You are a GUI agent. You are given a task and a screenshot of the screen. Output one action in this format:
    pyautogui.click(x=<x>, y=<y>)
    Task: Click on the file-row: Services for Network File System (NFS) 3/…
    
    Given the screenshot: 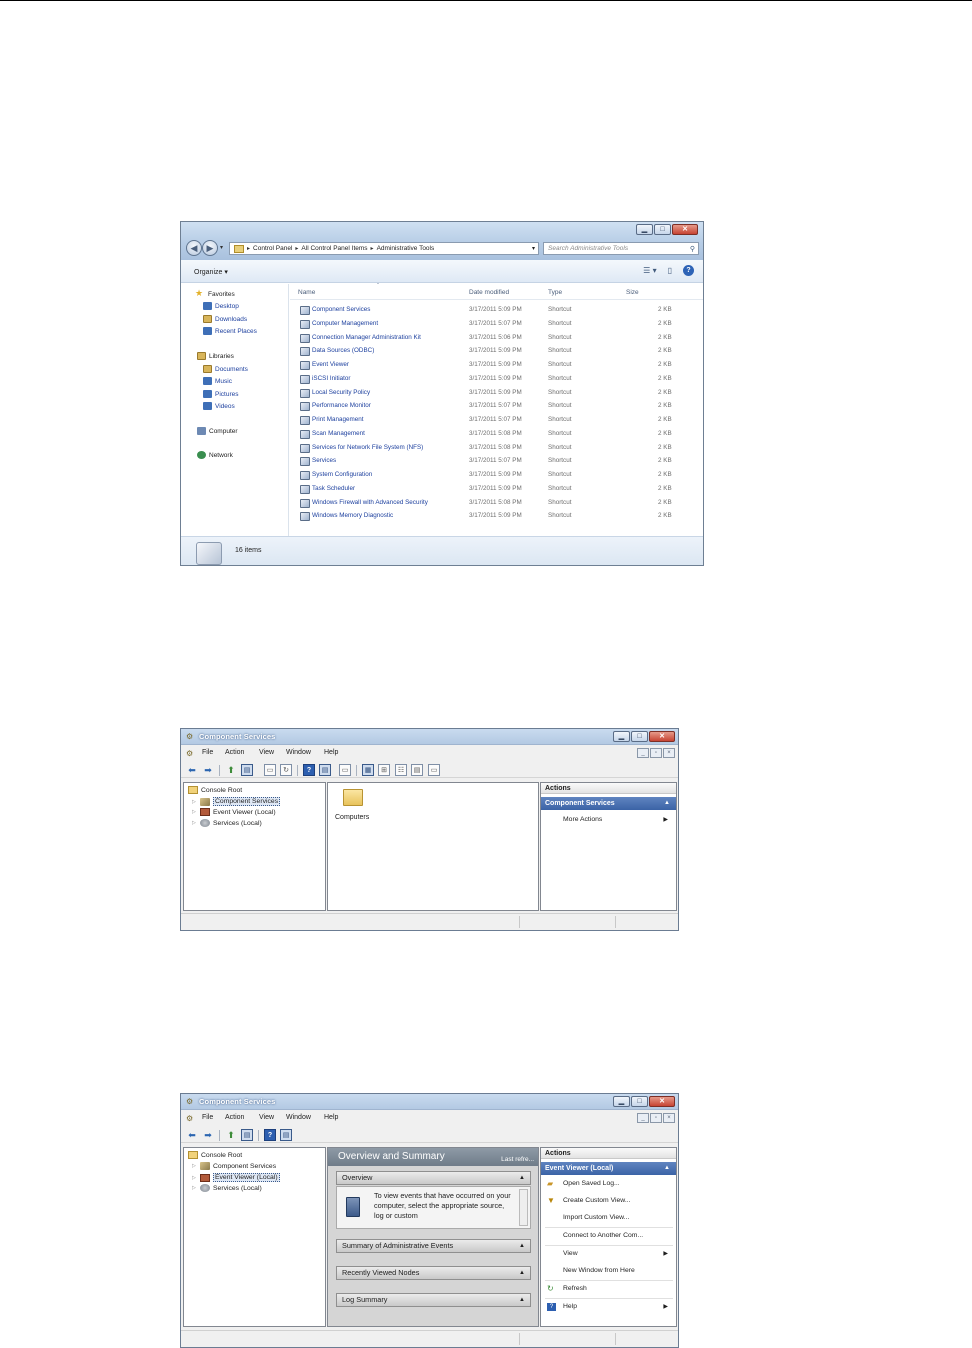 What is the action you would take?
    pyautogui.click(x=496, y=449)
    